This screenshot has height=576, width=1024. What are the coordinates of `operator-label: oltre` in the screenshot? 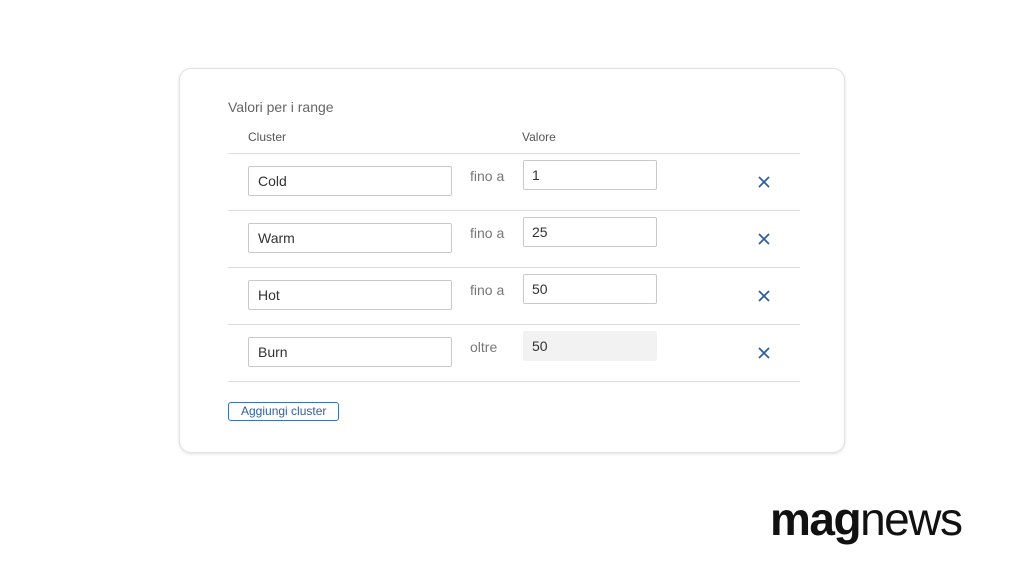 It's located at (484, 347).